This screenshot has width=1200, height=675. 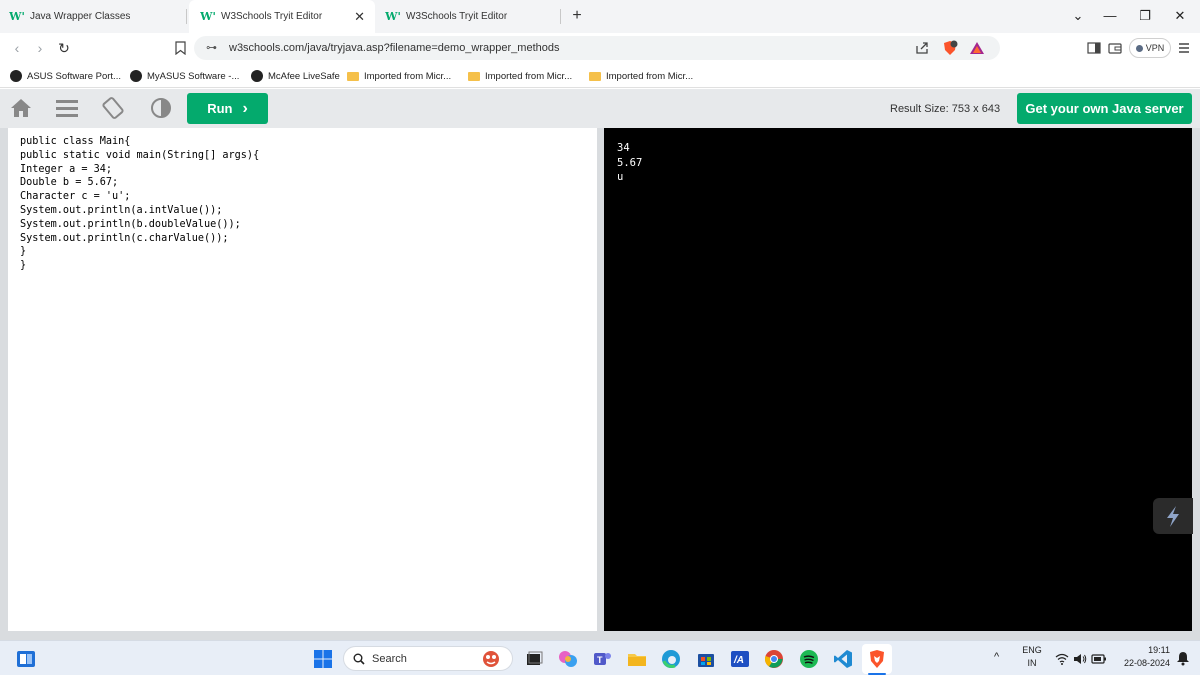 I want to click on code-line: Double b = 5.67;, so click(x=69, y=183).